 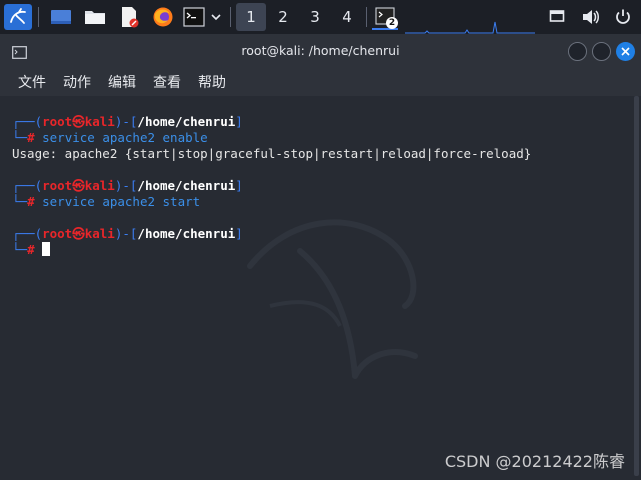 I want to click on menu-edit: 编辑, so click(x=122, y=82).